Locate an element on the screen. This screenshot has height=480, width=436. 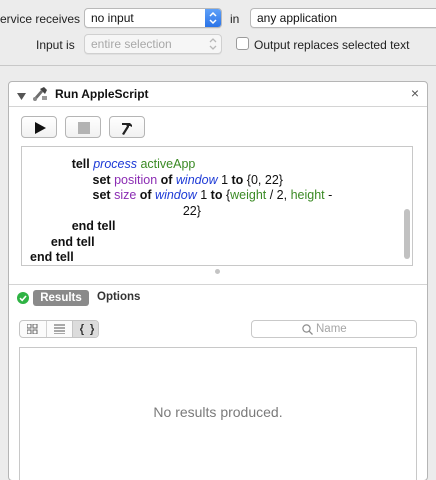
results-divider is located at coordinates (218, 284).